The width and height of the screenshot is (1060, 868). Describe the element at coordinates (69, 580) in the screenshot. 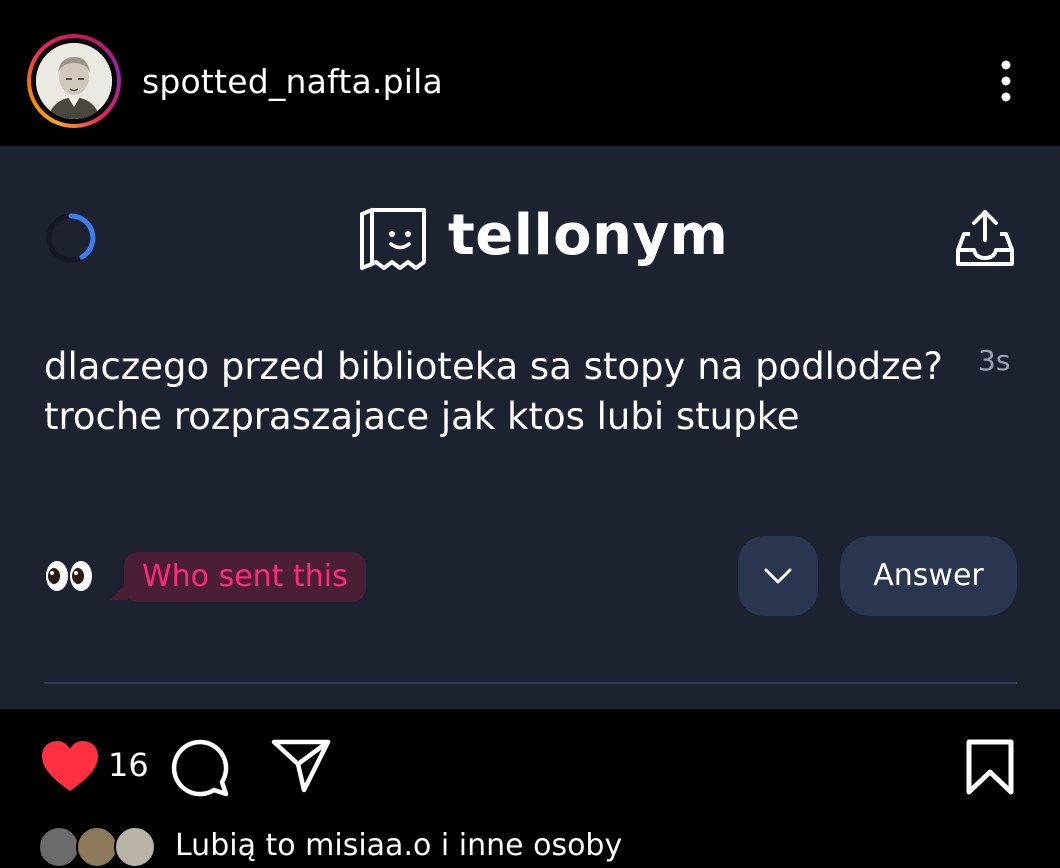

I see `eyes-emoji` at that location.